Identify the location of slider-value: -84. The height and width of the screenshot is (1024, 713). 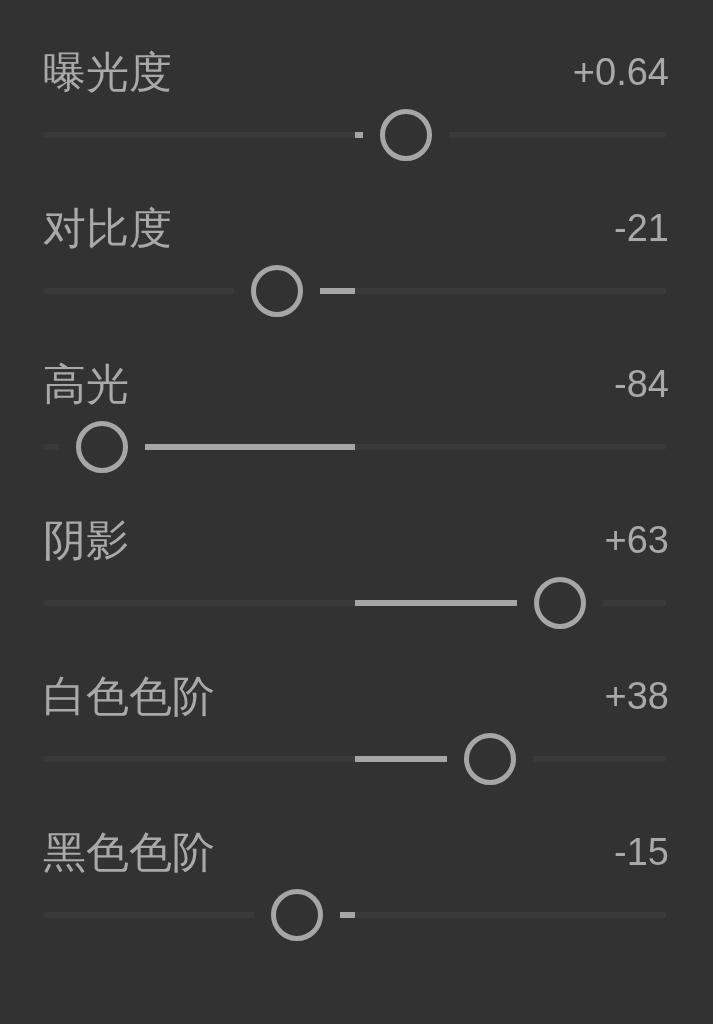
(641, 384).